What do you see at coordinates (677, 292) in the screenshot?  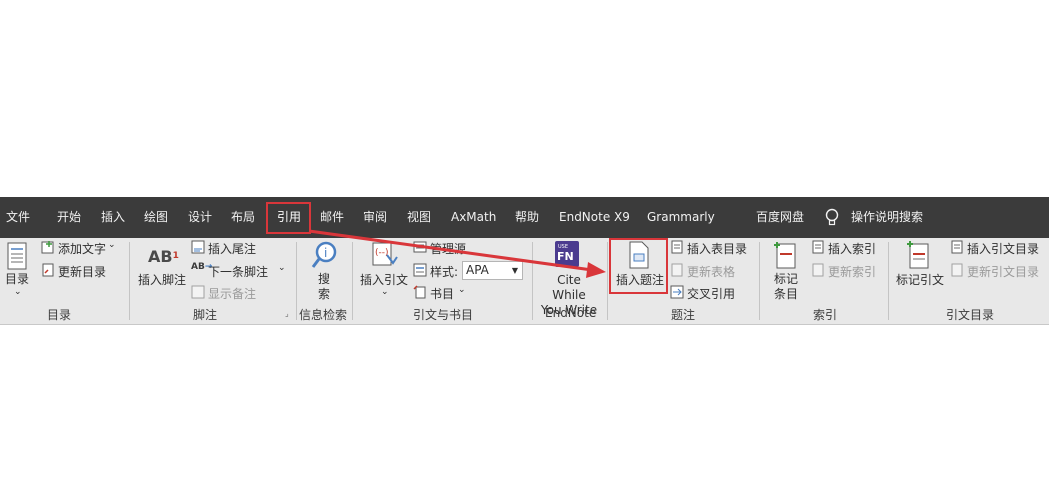 I see `cross-reference-icon` at bounding box center [677, 292].